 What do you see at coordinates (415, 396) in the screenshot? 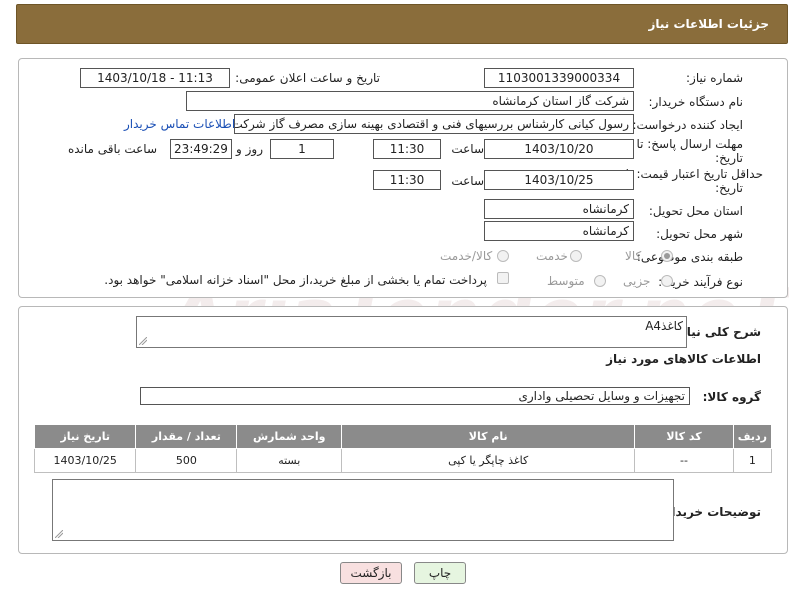
I see `goods-group-field: تجهیزات و وسایل تحصیلی واداری` at bounding box center [415, 396].